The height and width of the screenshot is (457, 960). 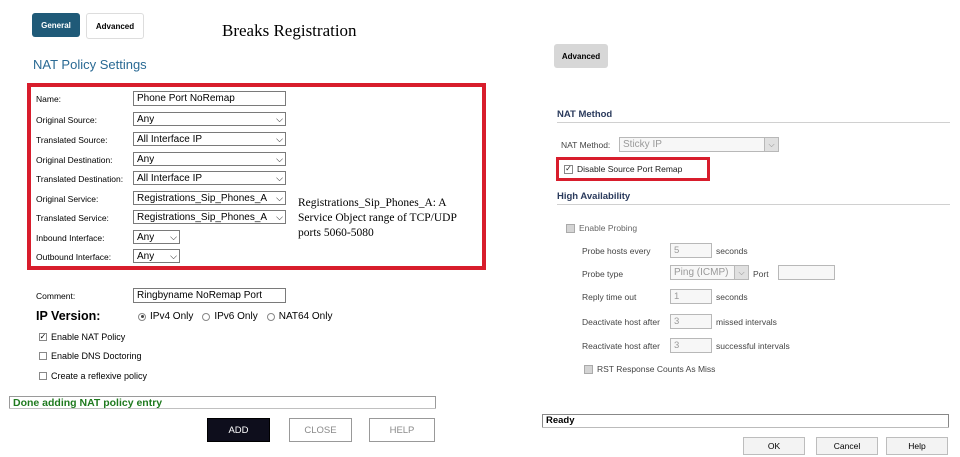 I want to click on deactivate-host-after-label: Deactivate host after, so click(x=621, y=322).